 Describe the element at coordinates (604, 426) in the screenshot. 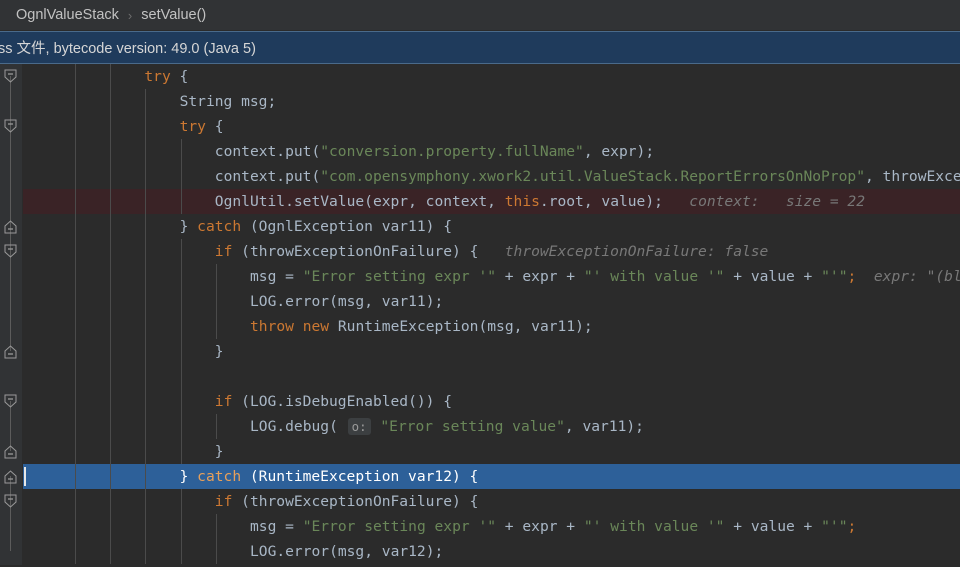

I see `code-token: , var11);` at that location.